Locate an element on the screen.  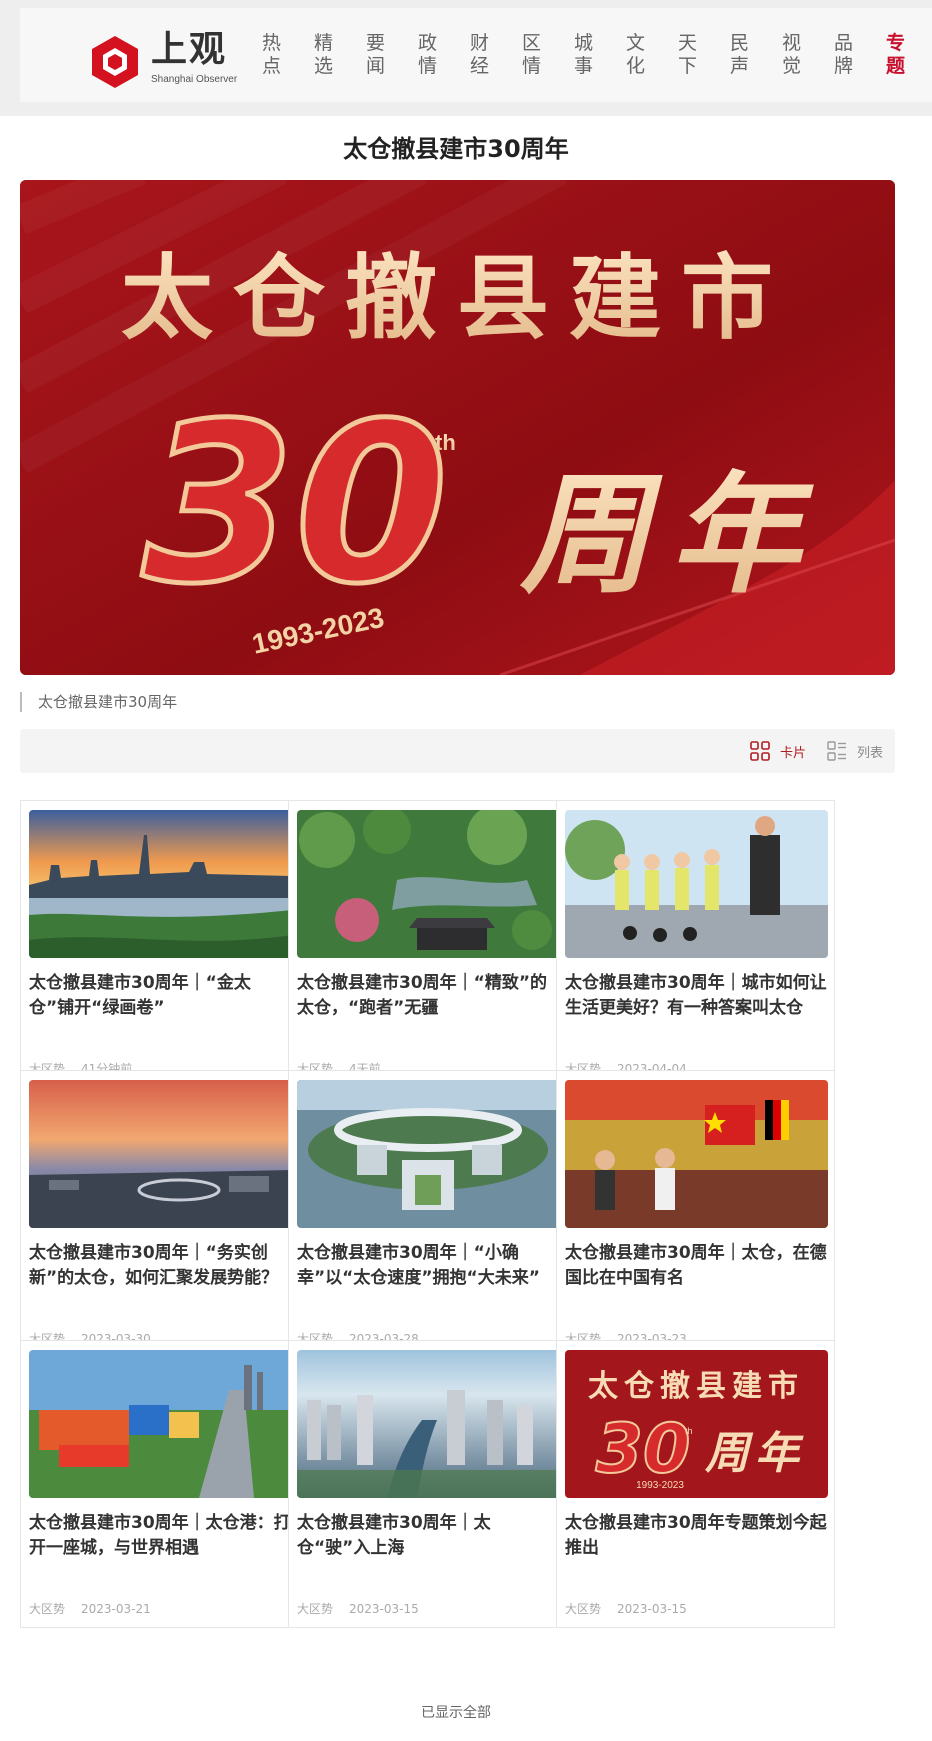
logo-chinese-text: 上观 is located at coordinates (189, 49).